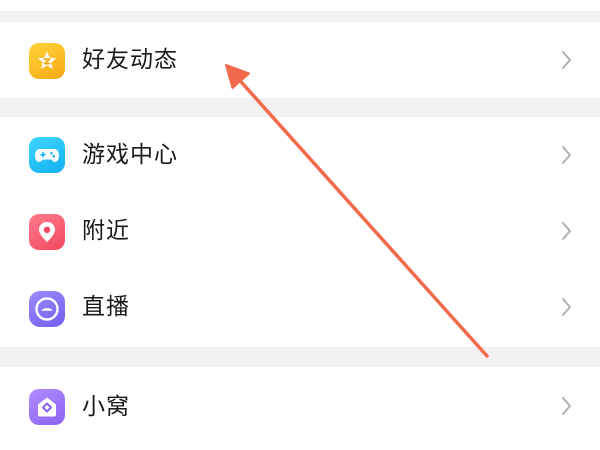  I want to click on gamepad-icon, so click(47, 155).